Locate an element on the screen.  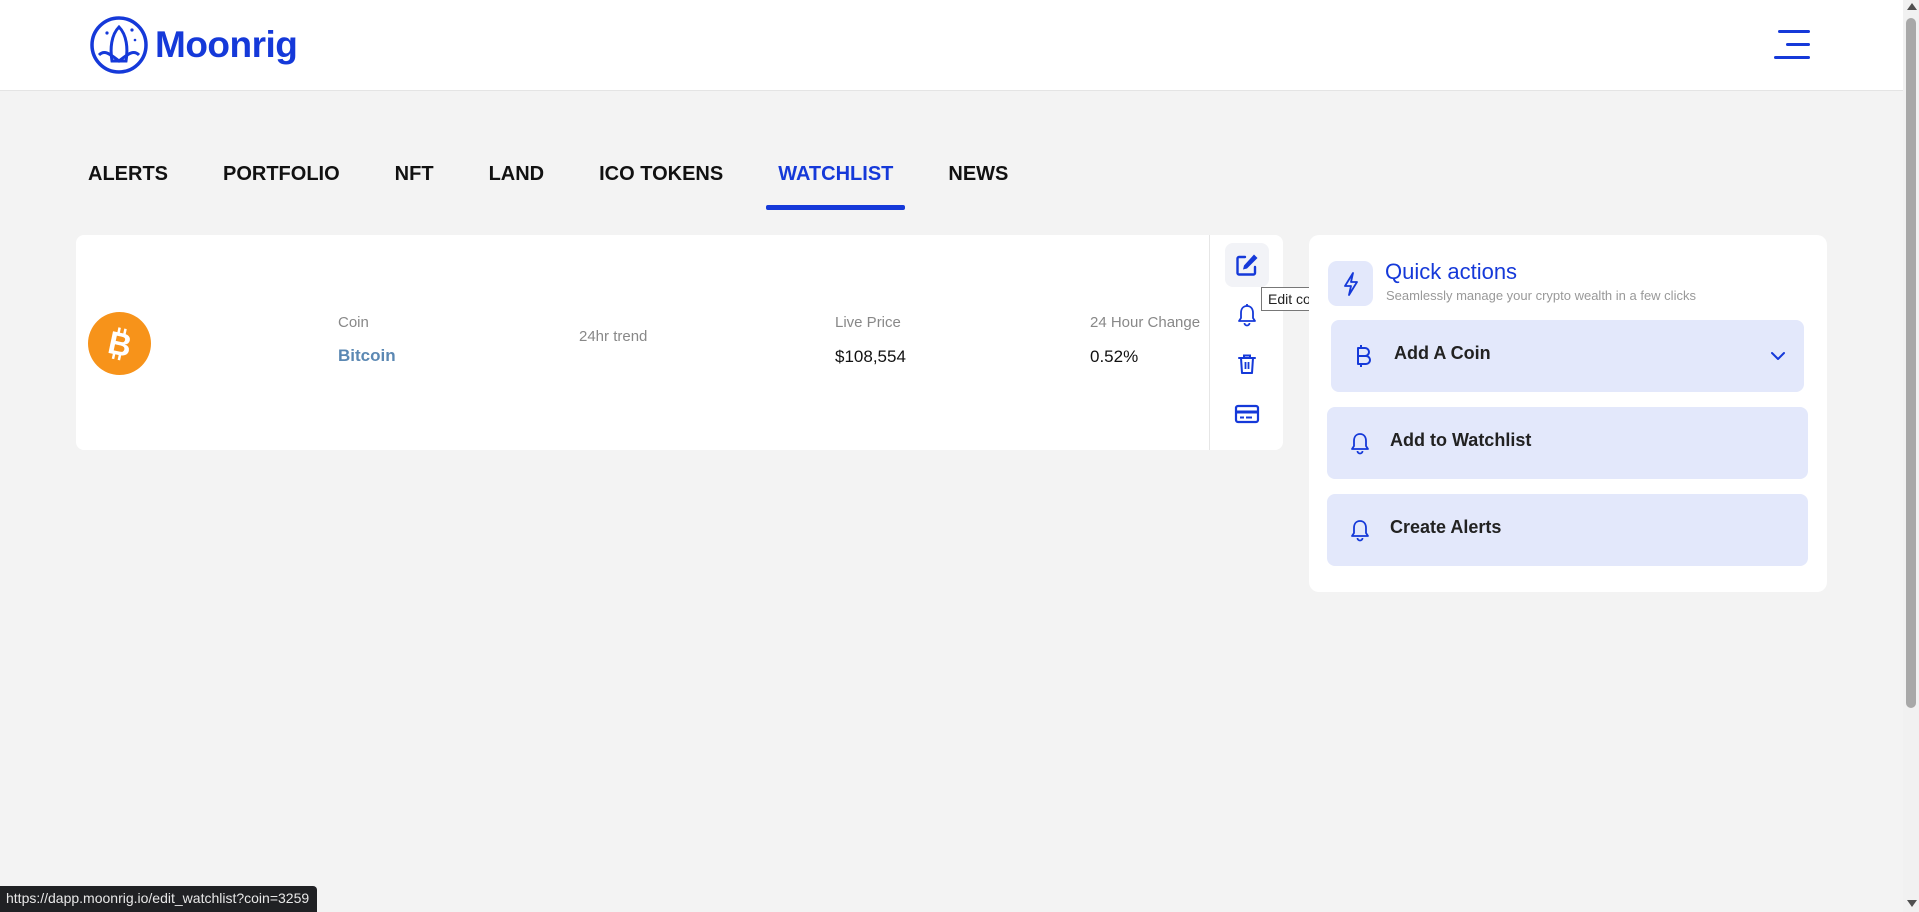
price-column-label: Live Price is located at coordinates (868, 322).